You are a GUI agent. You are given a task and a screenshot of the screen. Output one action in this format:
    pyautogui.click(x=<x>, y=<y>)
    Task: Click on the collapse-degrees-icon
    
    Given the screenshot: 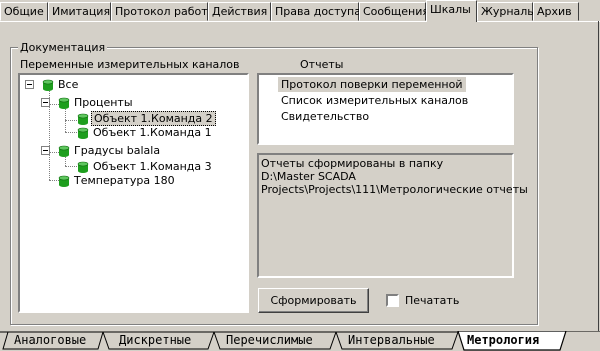 What is the action you would take?
    pyautogui.click(x=45, y=150)
    